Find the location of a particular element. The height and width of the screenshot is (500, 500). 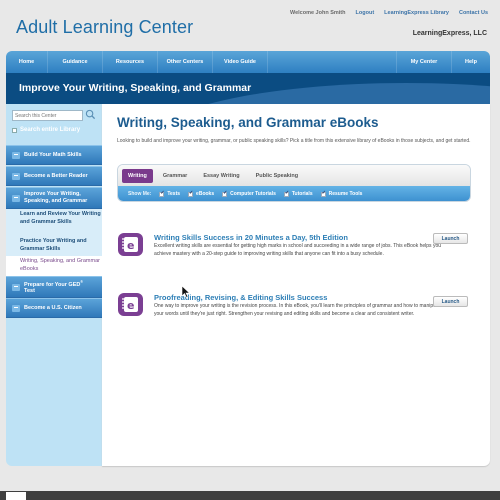

site-title: Adult Learning Center is located at coordinates (105, 27).